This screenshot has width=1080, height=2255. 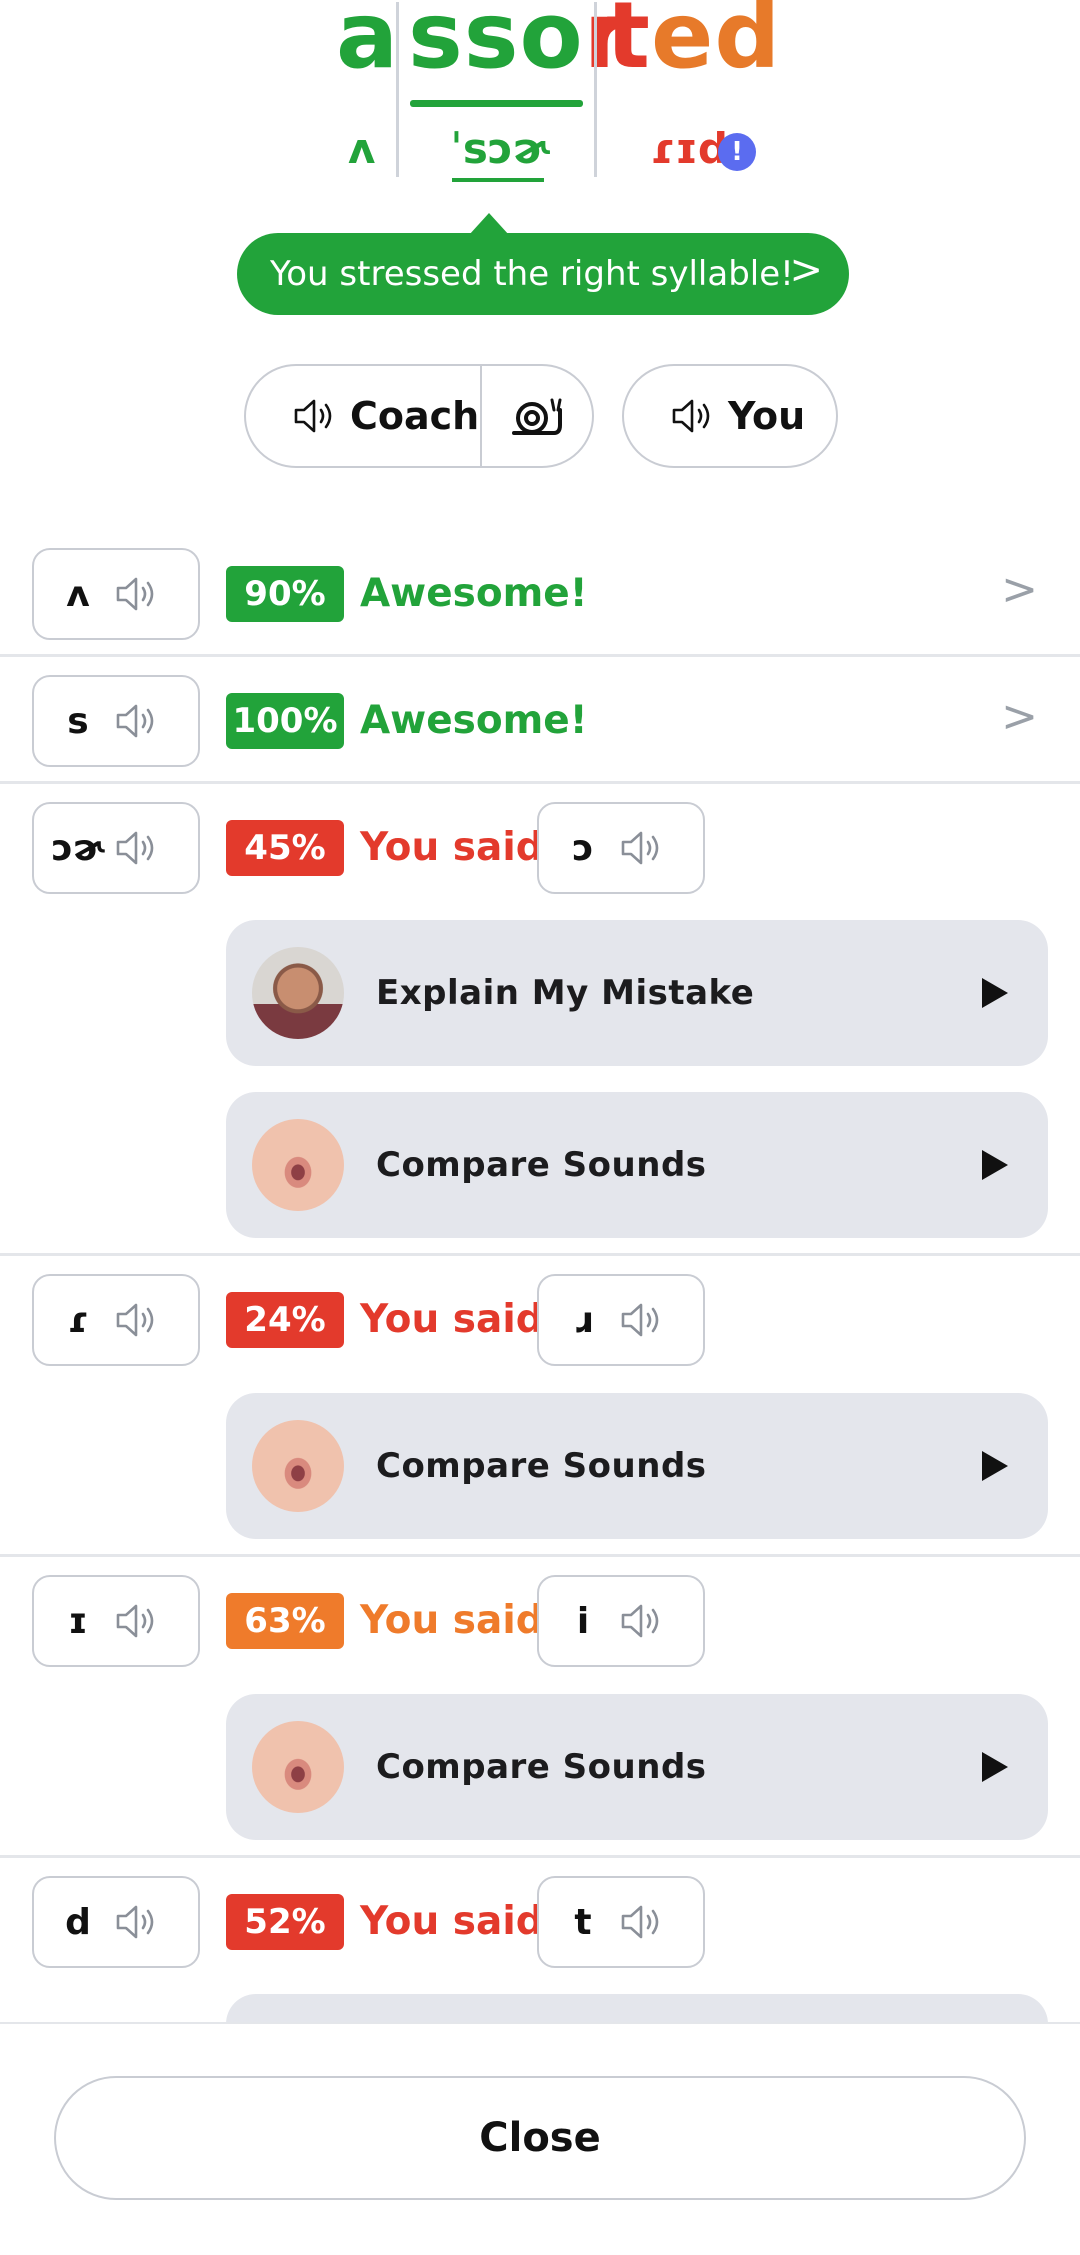 What do you see at coordinates (565, 993) in the screenshot?
I see `card-label: Explain My Mistake` at bounding box center [565, 993].